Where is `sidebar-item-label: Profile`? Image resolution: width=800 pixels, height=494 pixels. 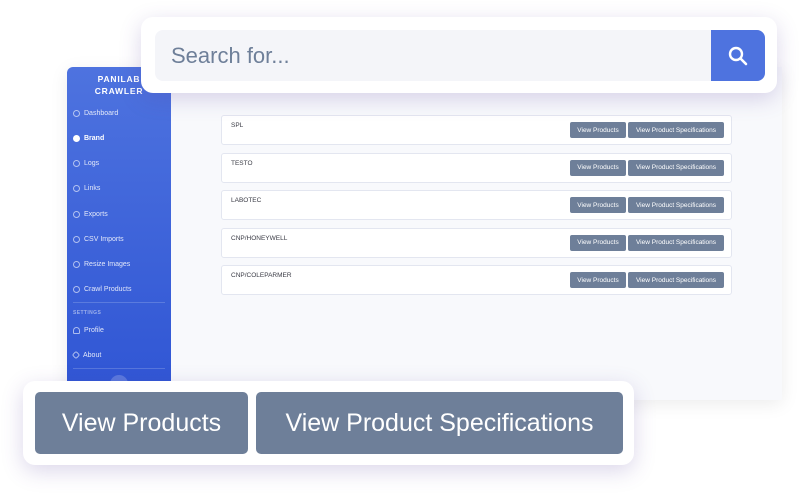 sidebar-item-label: Profile is located at coordinates (94, 330).